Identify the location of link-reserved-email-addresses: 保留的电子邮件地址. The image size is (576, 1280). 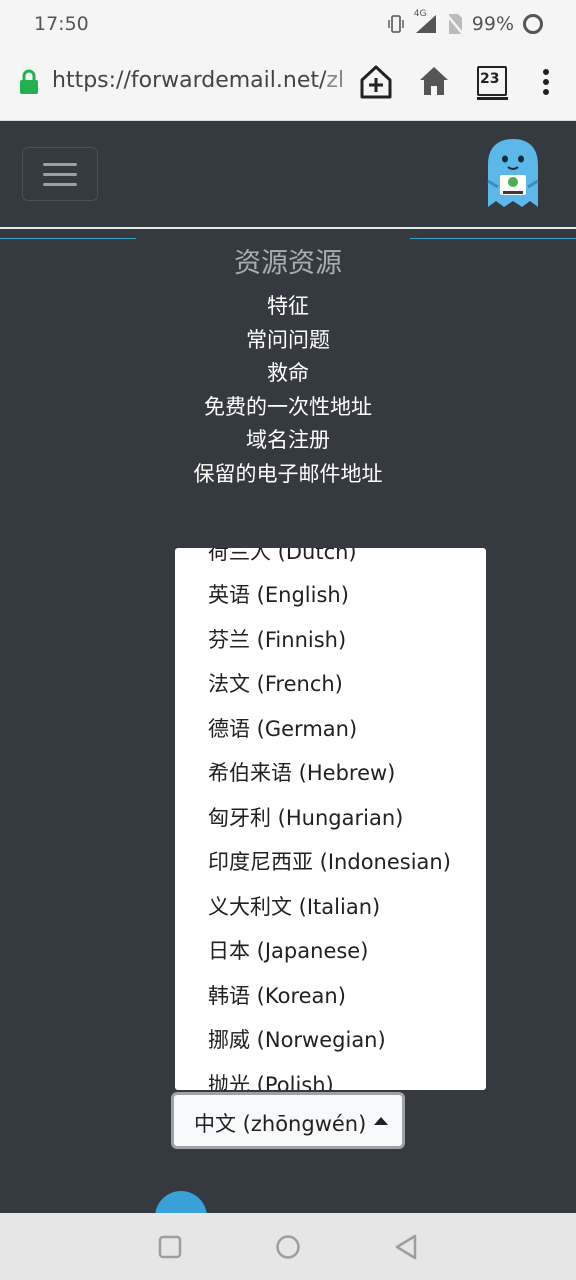
(288, 473).